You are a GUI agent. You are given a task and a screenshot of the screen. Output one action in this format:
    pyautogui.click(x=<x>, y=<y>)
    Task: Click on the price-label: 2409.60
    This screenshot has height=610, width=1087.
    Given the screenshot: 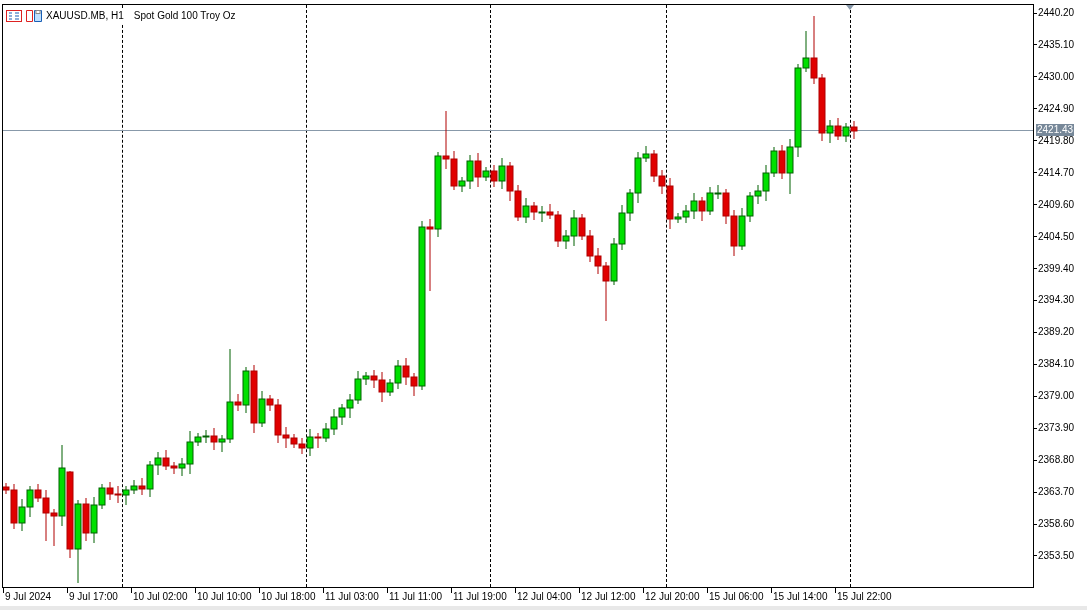 What is the action you would take?
    pyautogui.click(x=1056, y=204)
    